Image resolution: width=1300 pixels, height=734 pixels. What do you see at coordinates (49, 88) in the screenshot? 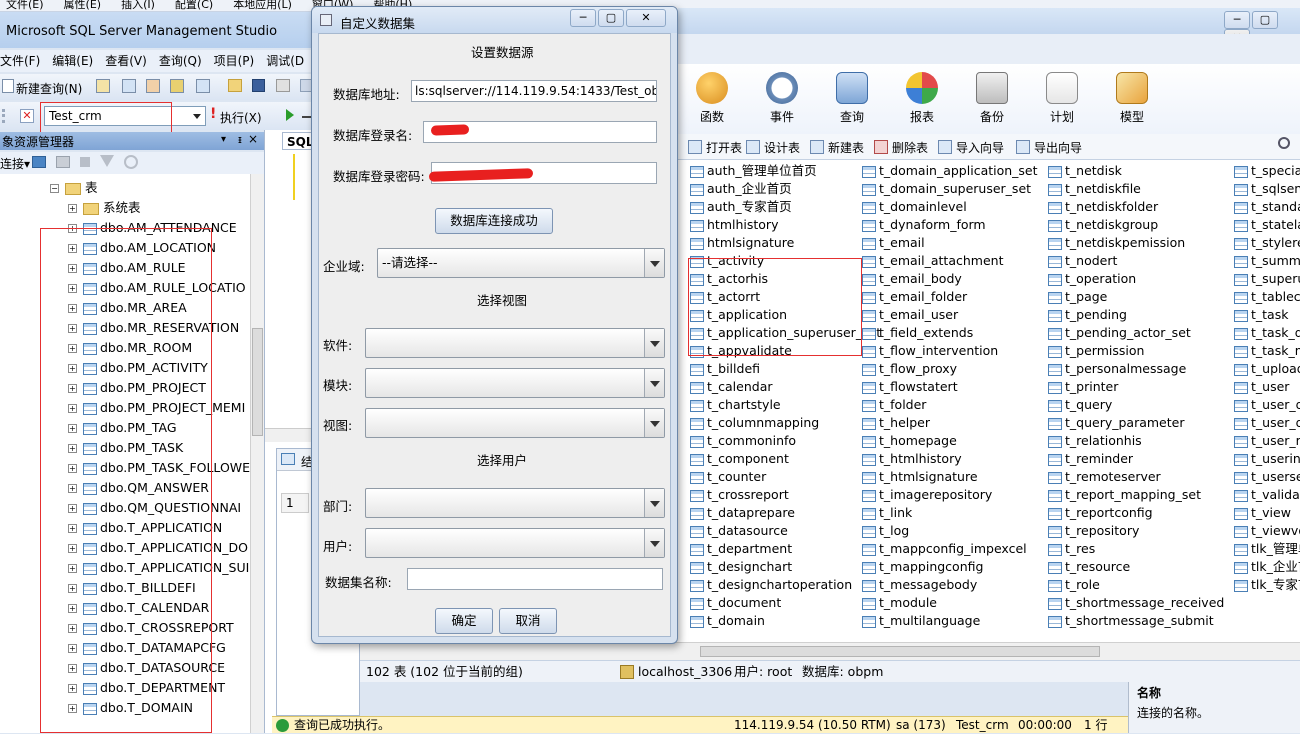
I see `new-query-button: 新建查询(N)` at bounding box center [49, 88].